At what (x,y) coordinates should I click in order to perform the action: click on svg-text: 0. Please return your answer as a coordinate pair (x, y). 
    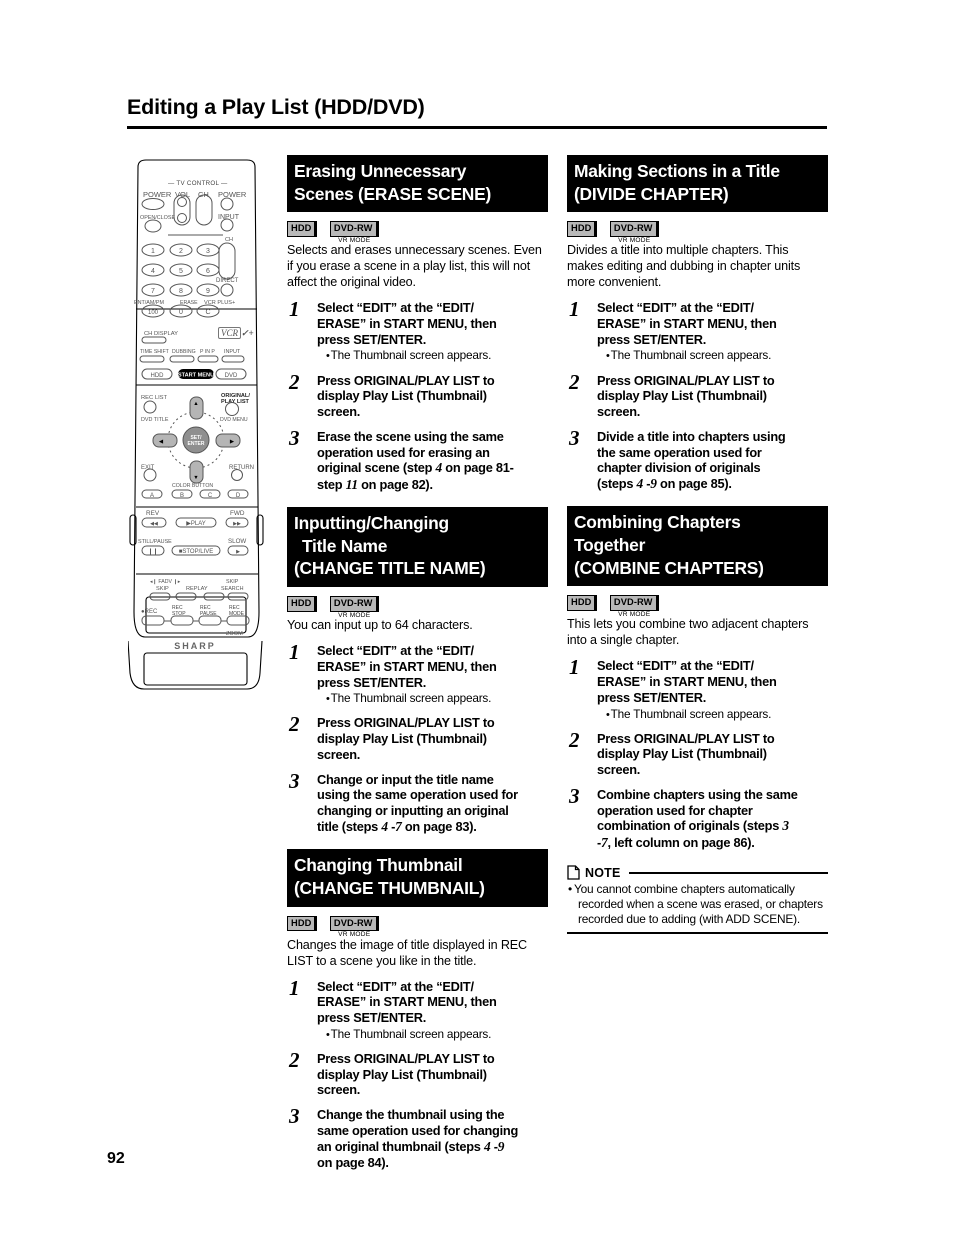
    Looking at the image, I should click on (181, 312).